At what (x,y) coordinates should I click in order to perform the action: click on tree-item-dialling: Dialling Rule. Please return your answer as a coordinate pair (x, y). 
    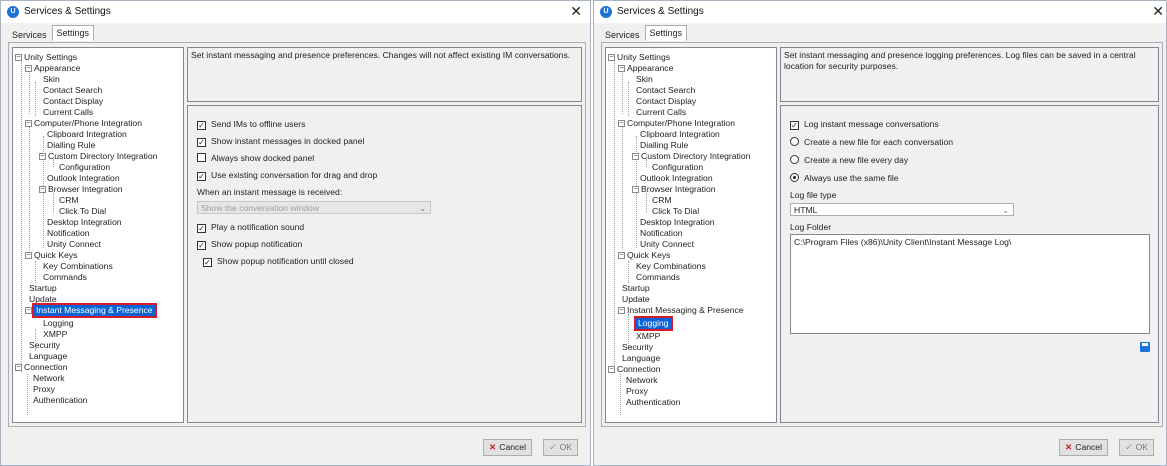
    Looking at the image, I should click on (664, 145).